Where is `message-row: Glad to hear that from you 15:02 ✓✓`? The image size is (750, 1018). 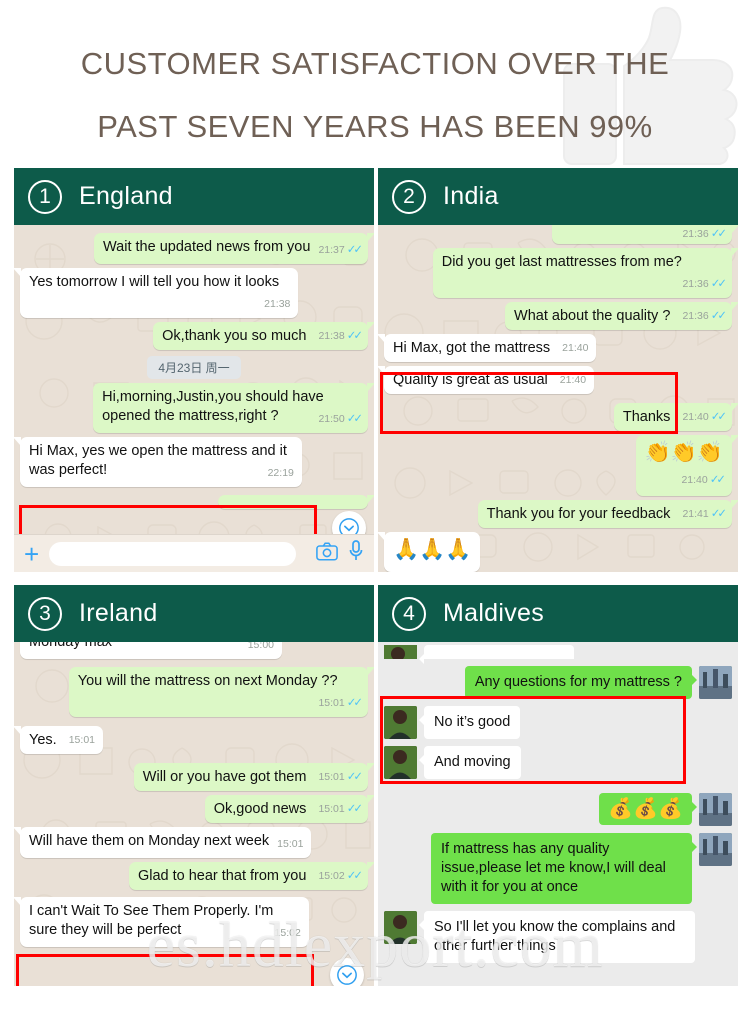 message-row: Glad to hear that from you 15:02 ✓✓ is located at coordinates (197, 876).